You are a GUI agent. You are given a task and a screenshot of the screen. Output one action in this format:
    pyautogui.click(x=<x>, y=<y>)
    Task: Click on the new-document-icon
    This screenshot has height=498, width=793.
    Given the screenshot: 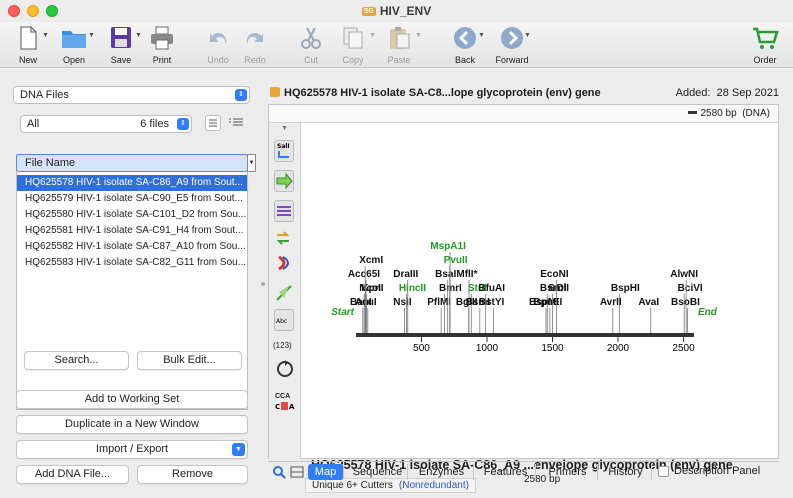 What is the action you would take?
    pyautogui.click(x=28, y=38)
    